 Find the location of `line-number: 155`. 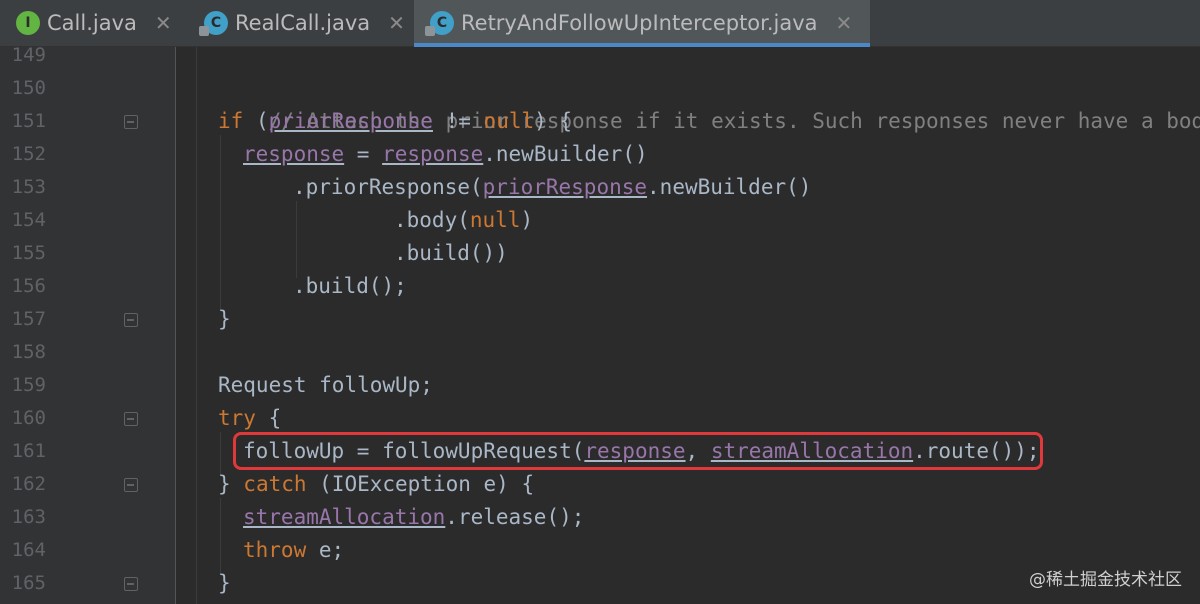

line-number: 155 is located at coordinates (28, 253).